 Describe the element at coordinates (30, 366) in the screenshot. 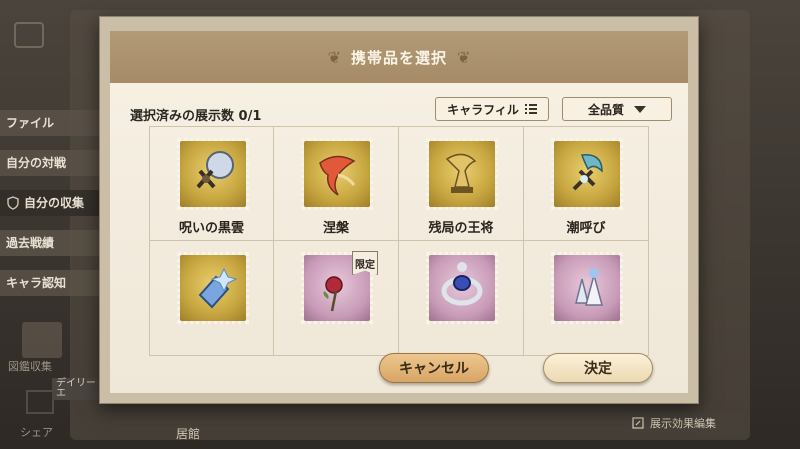

I see `gallery-label: 図鑑収集` at that location.